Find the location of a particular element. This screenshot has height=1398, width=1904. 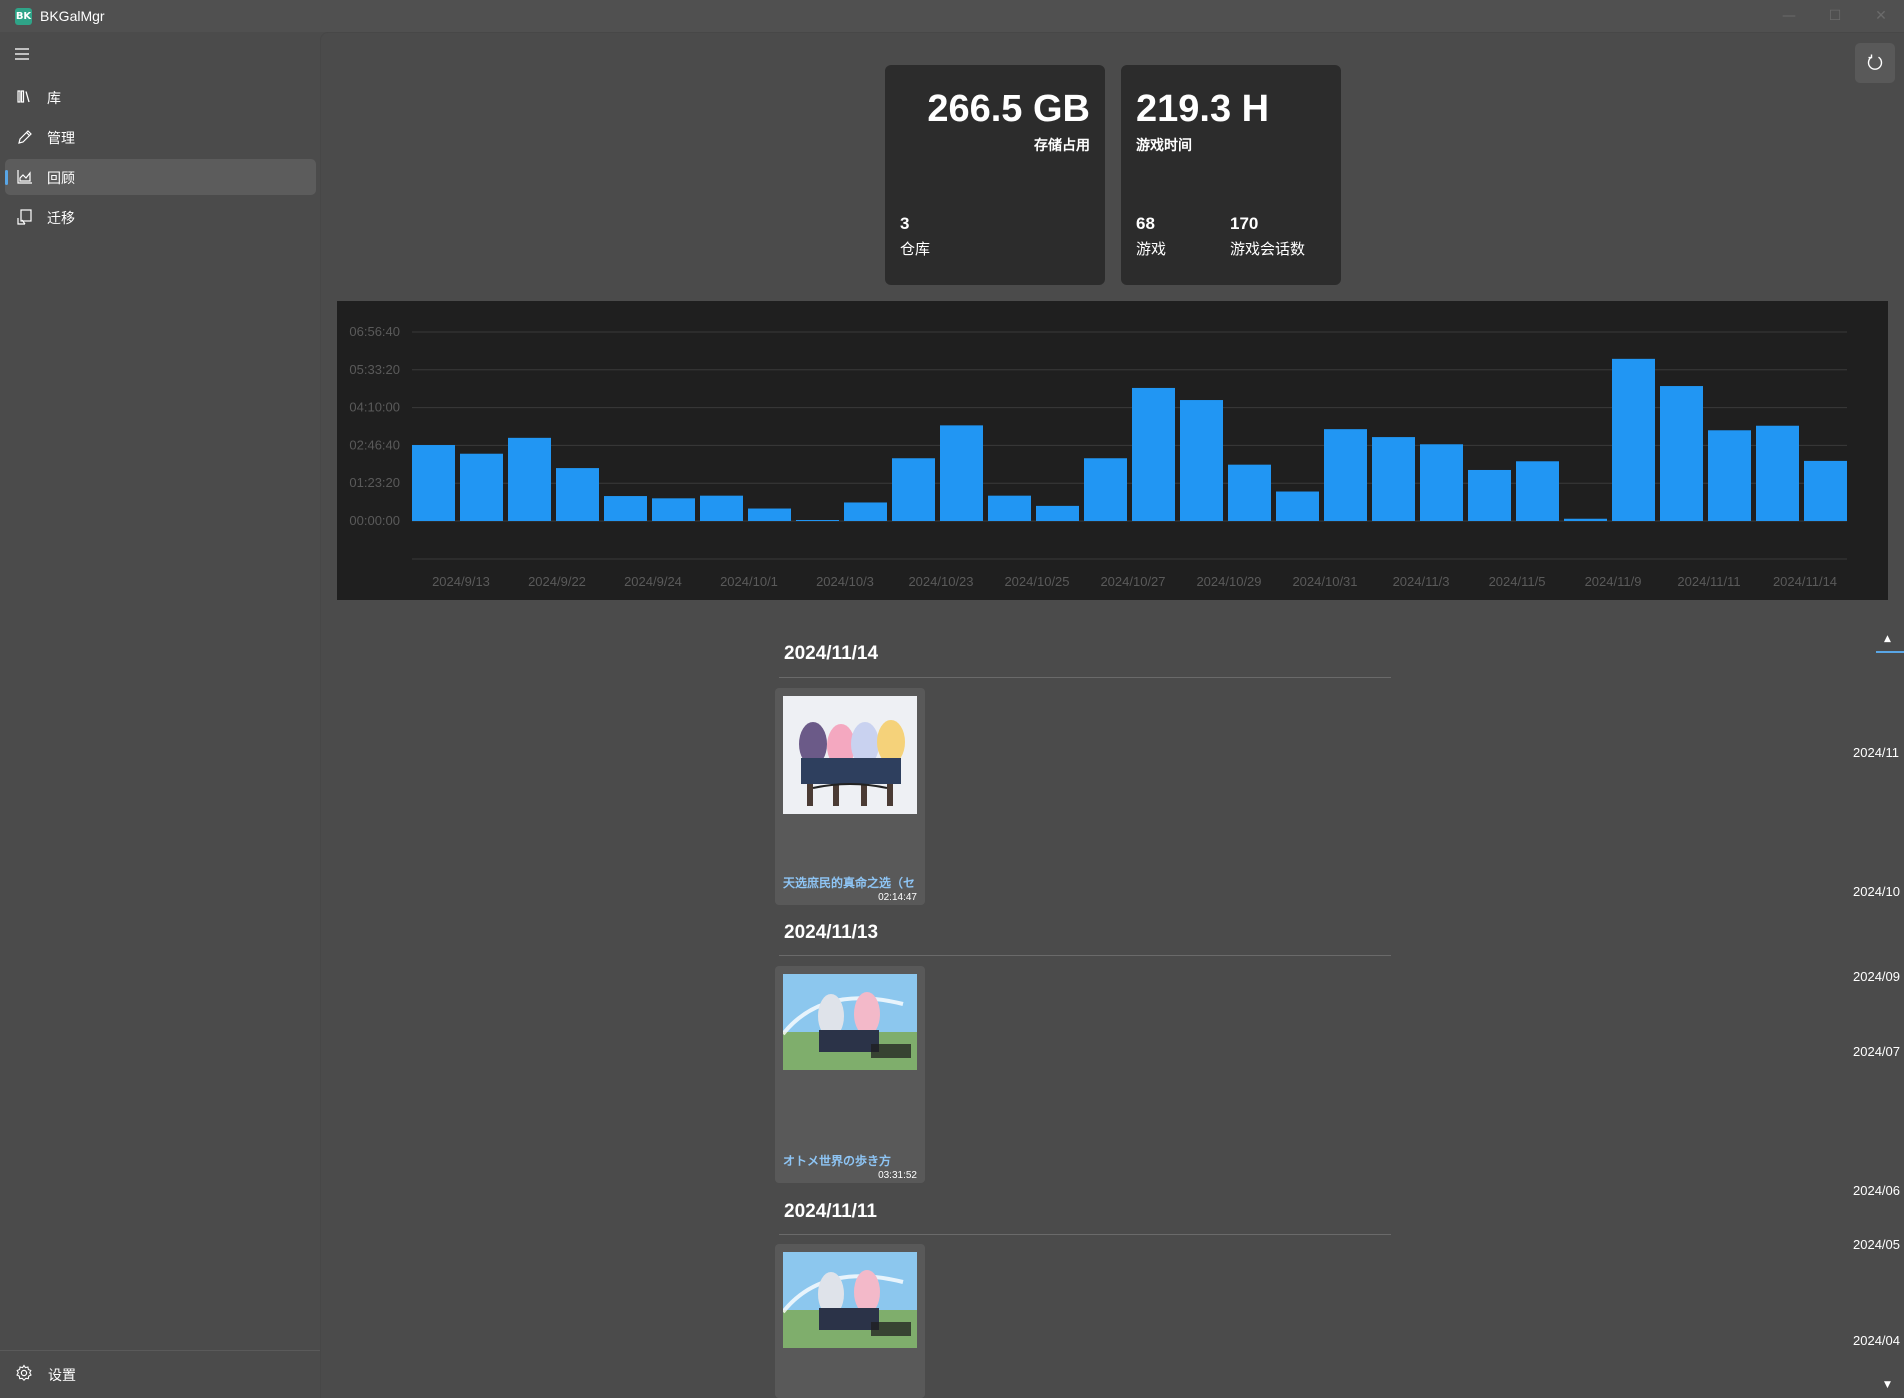

refresh-icon is located at coordinates (1875, 62).